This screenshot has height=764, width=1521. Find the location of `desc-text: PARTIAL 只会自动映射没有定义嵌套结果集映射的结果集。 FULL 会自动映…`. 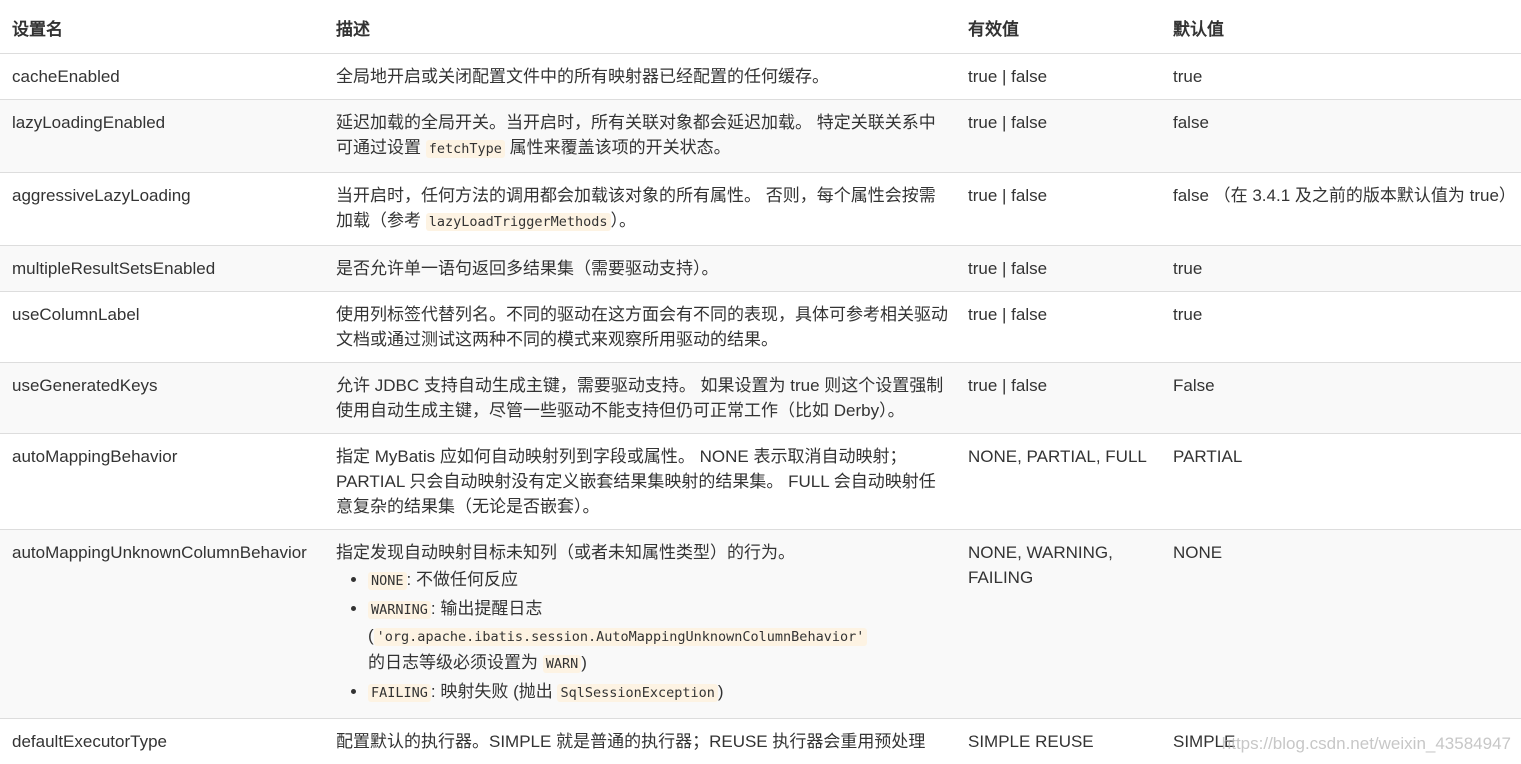

desc-text: PARTIAL 只会自动映射没有定义嵌套结果集映射的结果集。 FULL 会自动映… is located at coordinates (636, 494).